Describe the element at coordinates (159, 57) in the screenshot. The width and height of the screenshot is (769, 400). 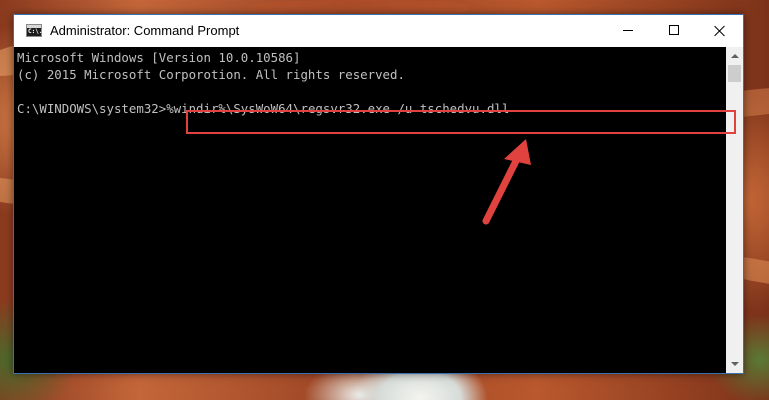
I see `console-line-version: Microsoft Windows [Version 10.0.10586]` at that location.